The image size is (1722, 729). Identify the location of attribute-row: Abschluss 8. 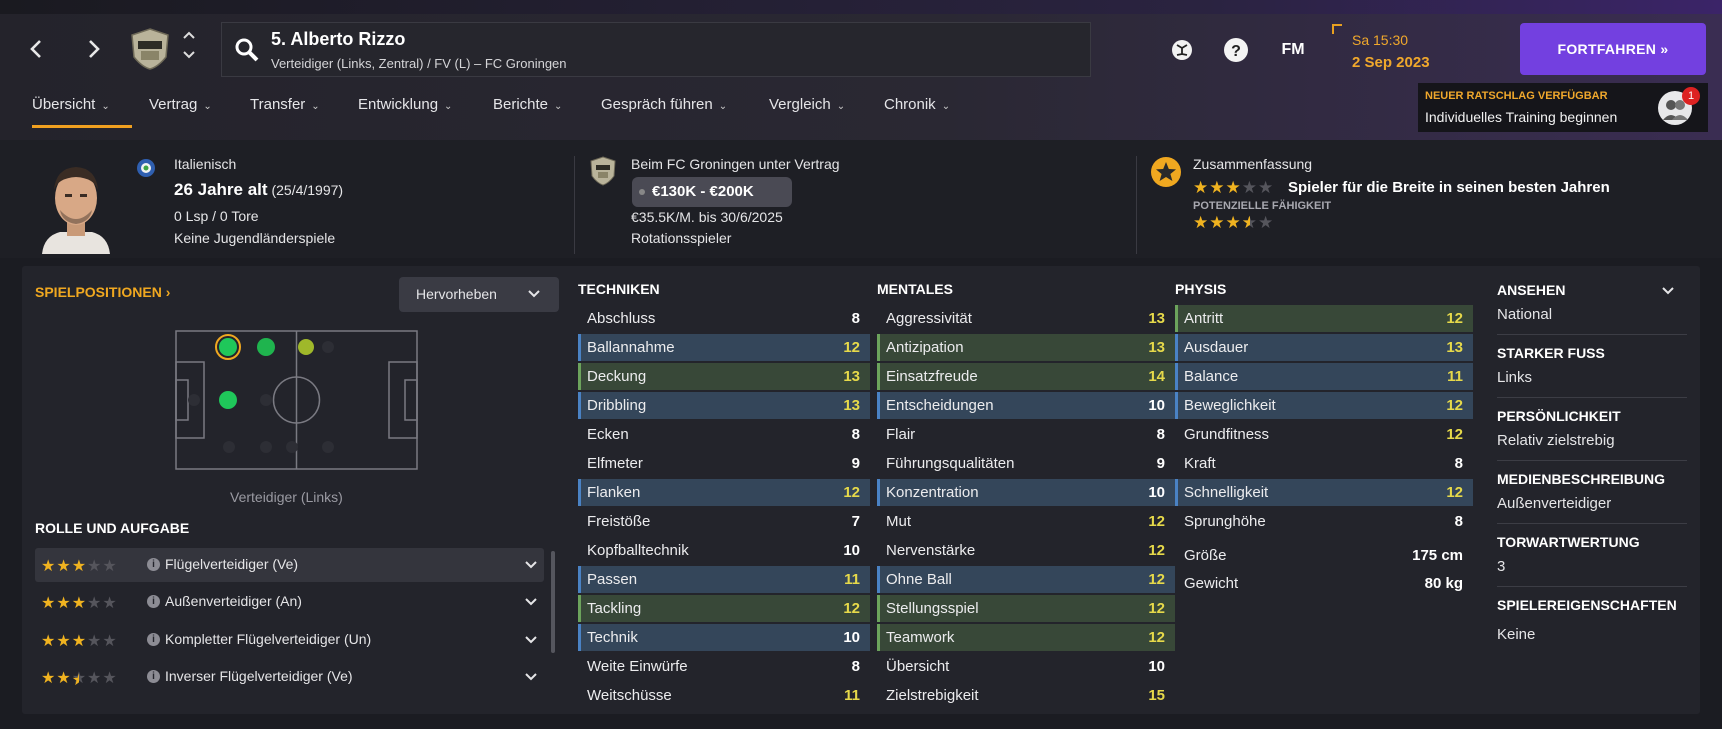
(724, 318).